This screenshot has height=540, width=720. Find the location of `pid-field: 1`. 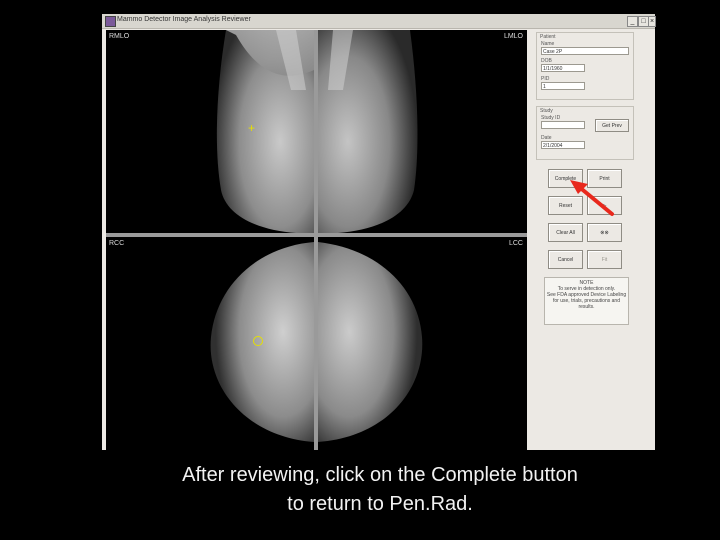

pid-field: 1 is located at coordinates (563, 86).